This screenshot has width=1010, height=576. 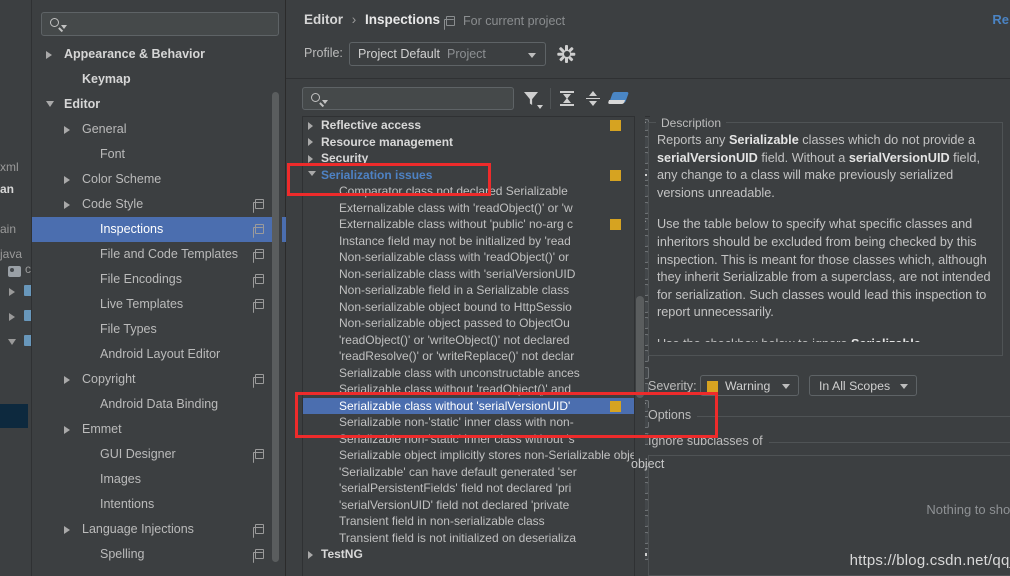 I want to click on sidebar-item-android-data-binding: Android Data Binding, so click(x=159, y=404).